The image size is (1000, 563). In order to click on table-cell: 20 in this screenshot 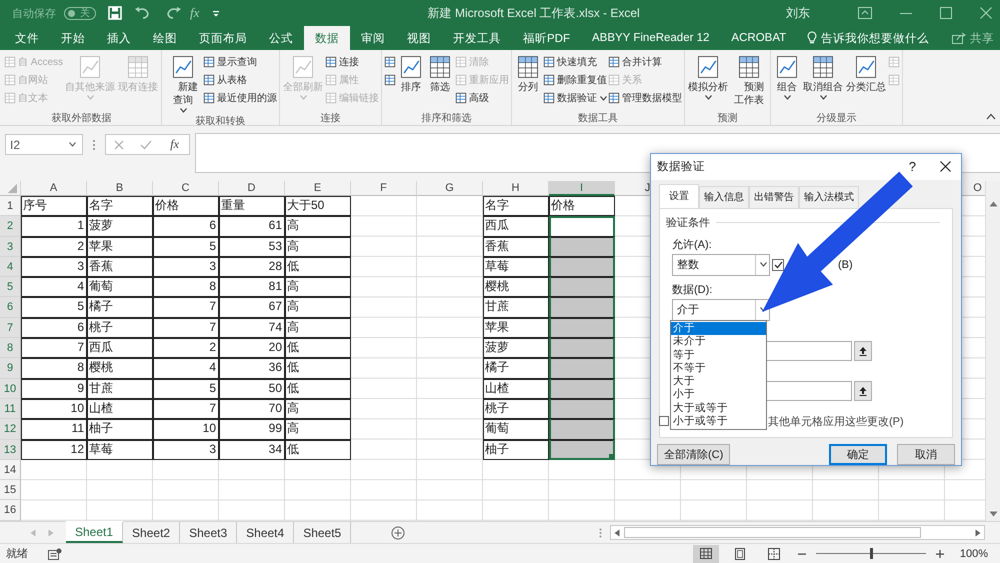, I will do `click(252, 348)`.